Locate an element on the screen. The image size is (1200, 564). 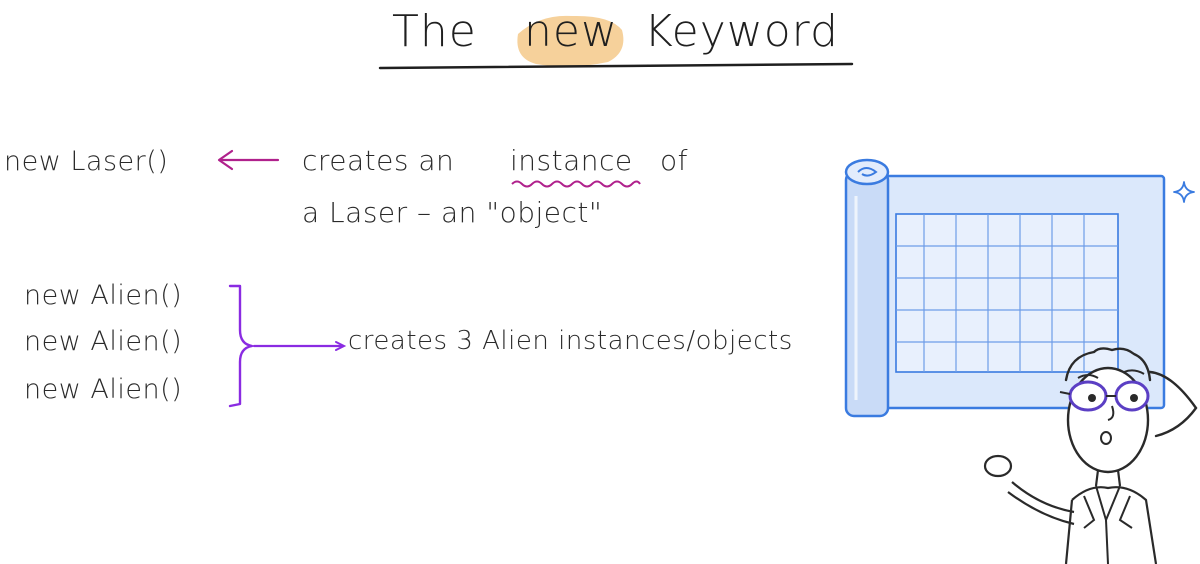
scientist-character-icon is located at coordinates (1090, 455).